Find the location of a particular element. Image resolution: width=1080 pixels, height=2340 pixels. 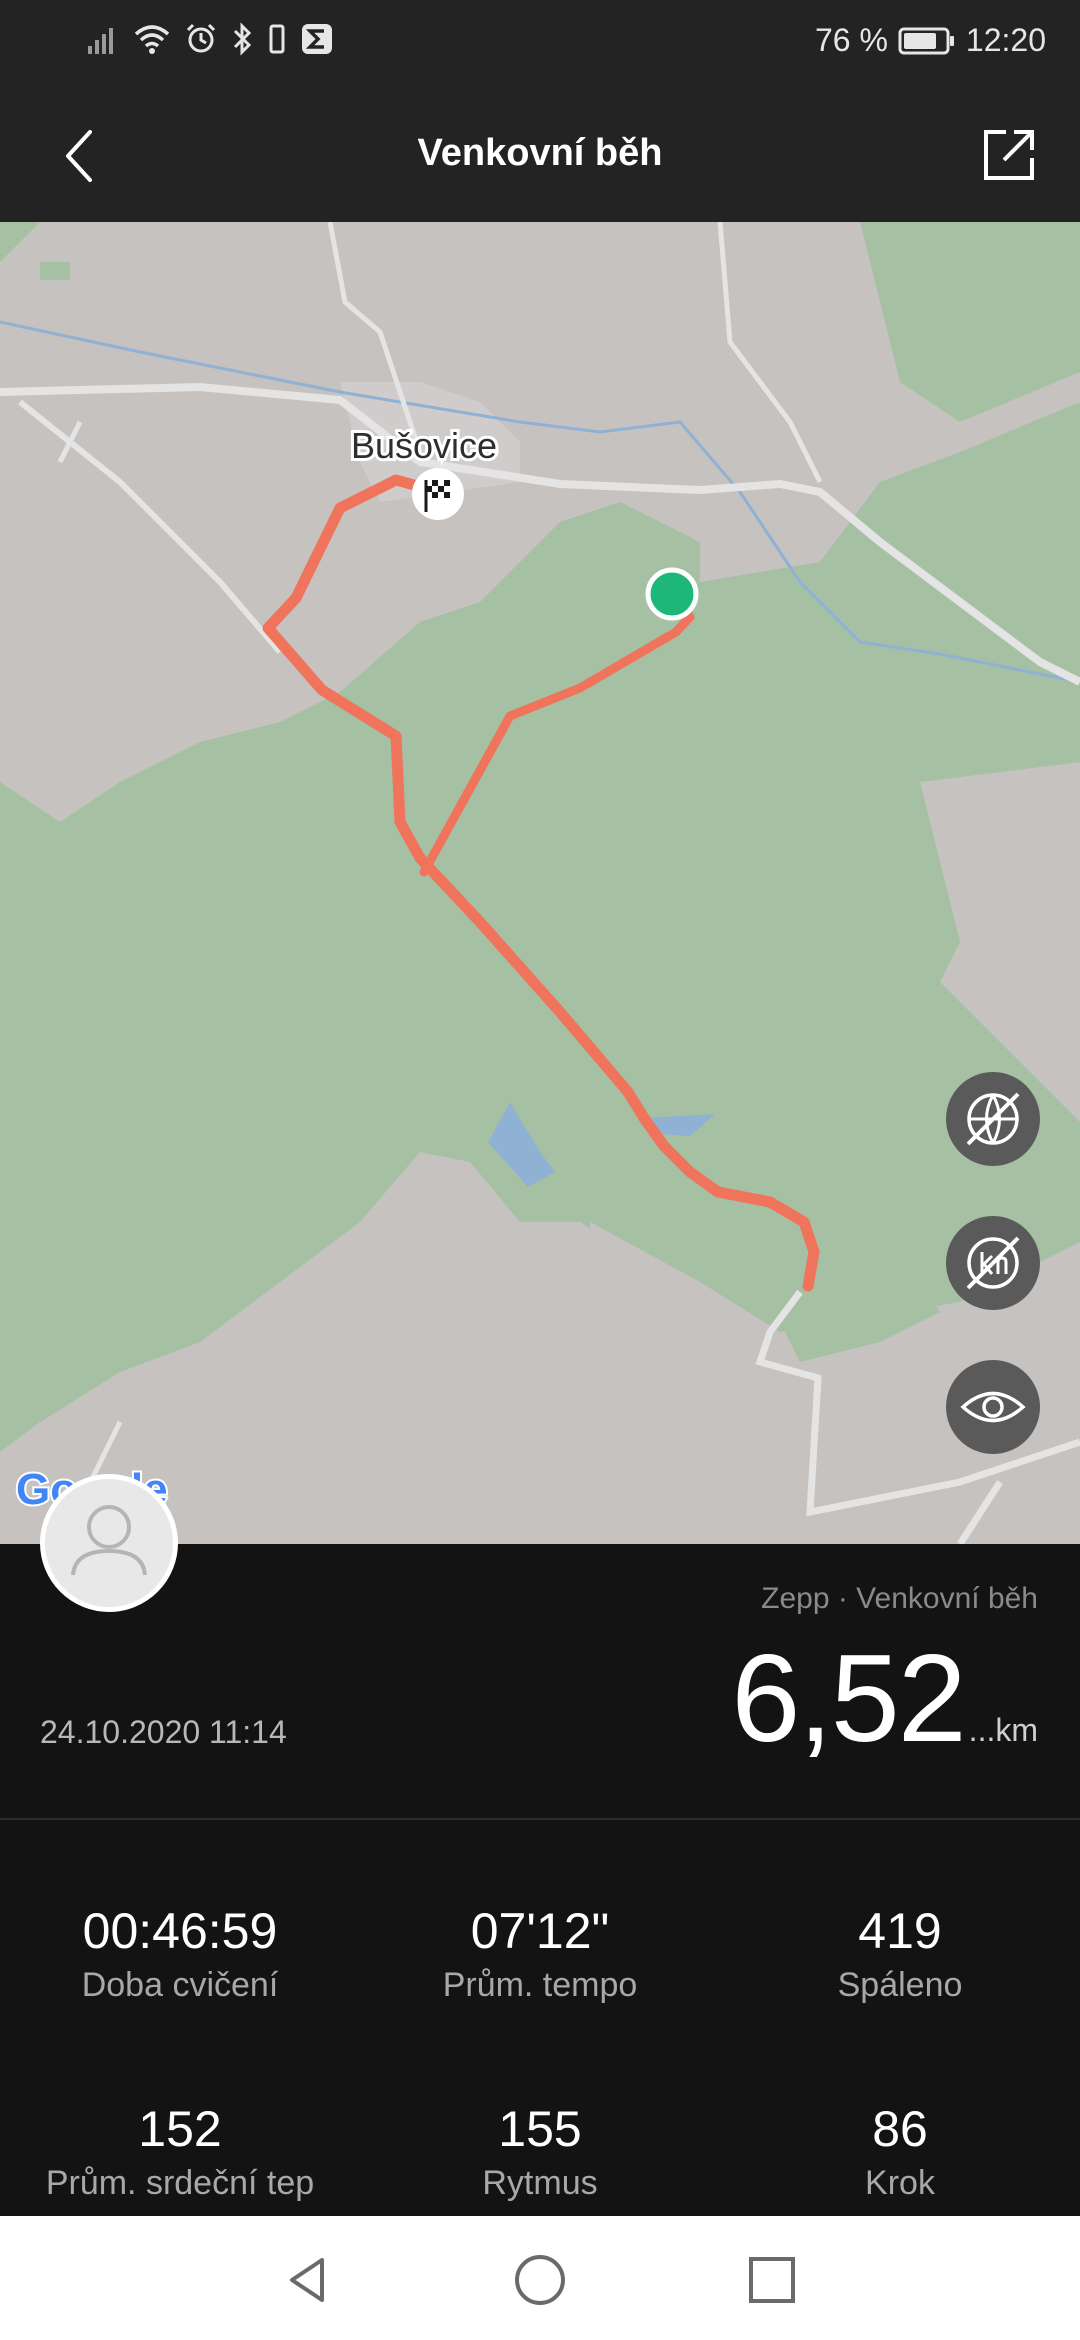

bluetooth-icon is located at coordinates (242, 39).